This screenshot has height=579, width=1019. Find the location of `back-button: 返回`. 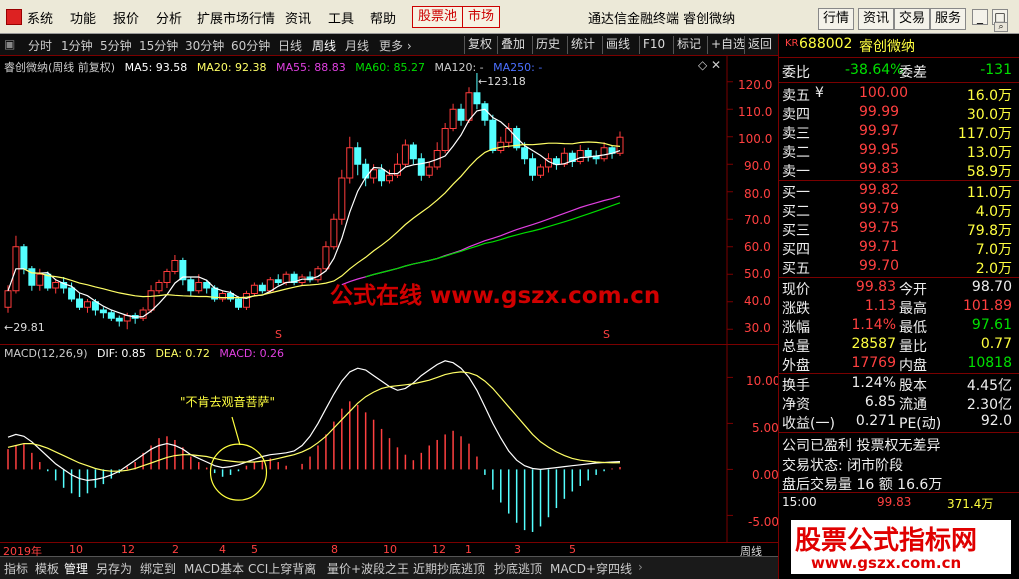

back-button: 返回 is located at coordinates (759, 45).